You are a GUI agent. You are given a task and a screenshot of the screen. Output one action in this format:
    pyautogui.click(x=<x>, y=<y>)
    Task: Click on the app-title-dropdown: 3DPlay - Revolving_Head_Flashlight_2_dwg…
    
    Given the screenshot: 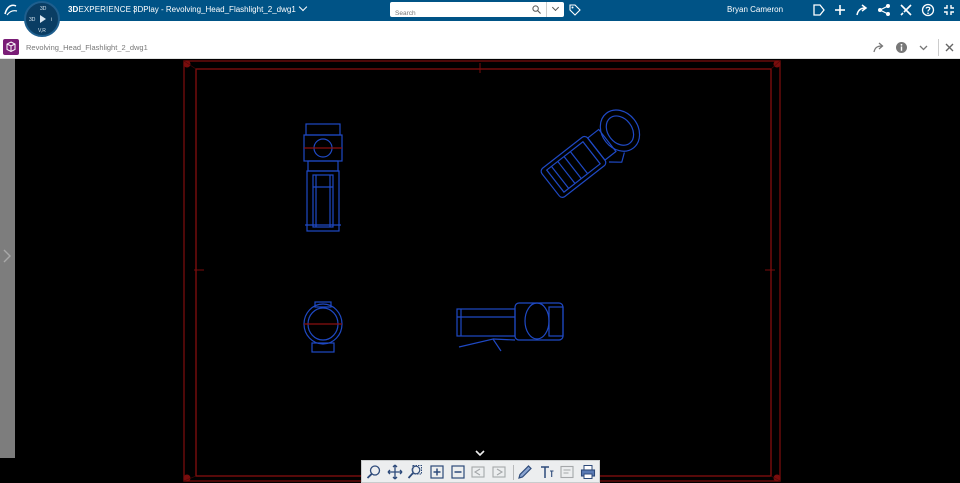 What is the action you would take?
    pyautogui.click(x=220, y=8)
    